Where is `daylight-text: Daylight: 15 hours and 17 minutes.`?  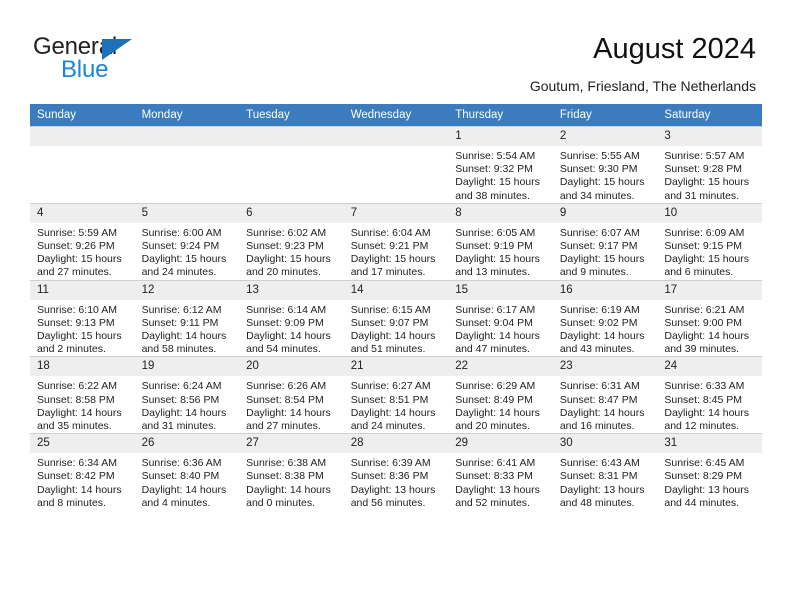
daylight-text: Daylight: 15 hours and 17 minutes. is located at coordinates (393, 266).